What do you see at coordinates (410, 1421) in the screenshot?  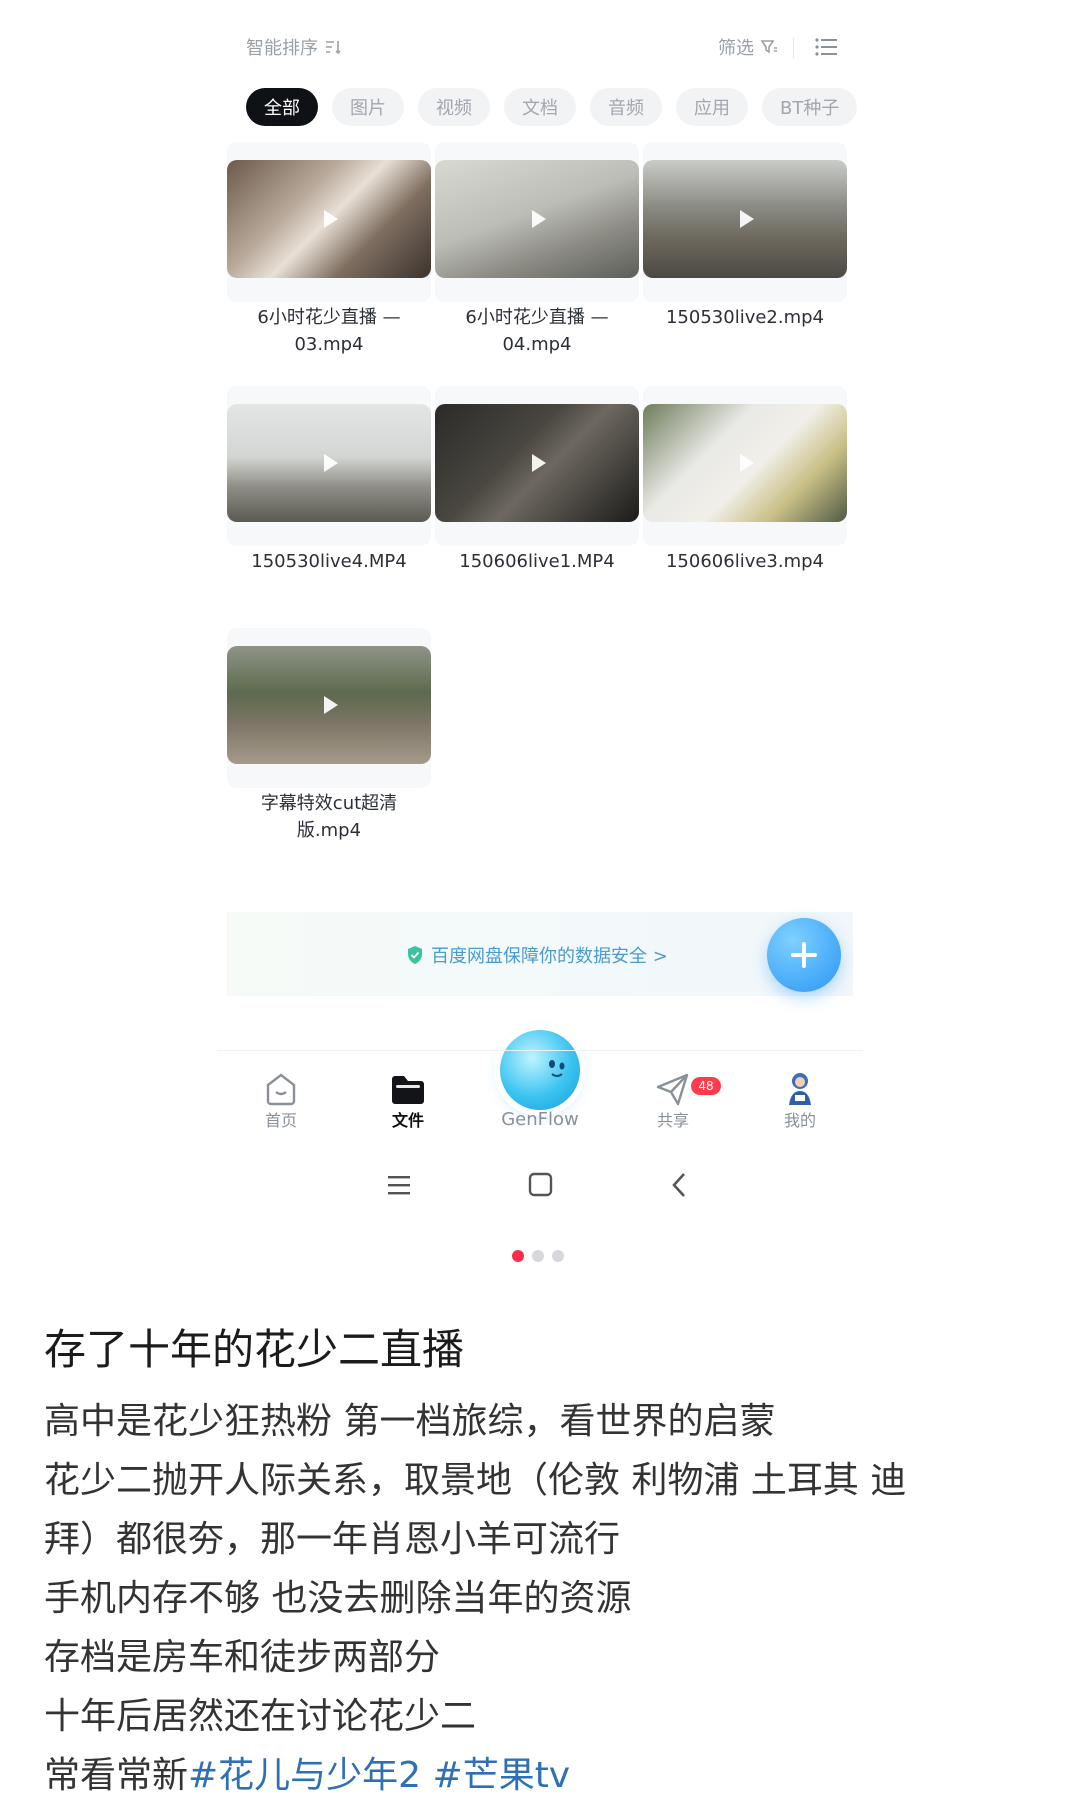 I see `post-line: 高中是花少狂热粉 第一档旅综，看世界的启蒙` at bounding box center [410, 1421].